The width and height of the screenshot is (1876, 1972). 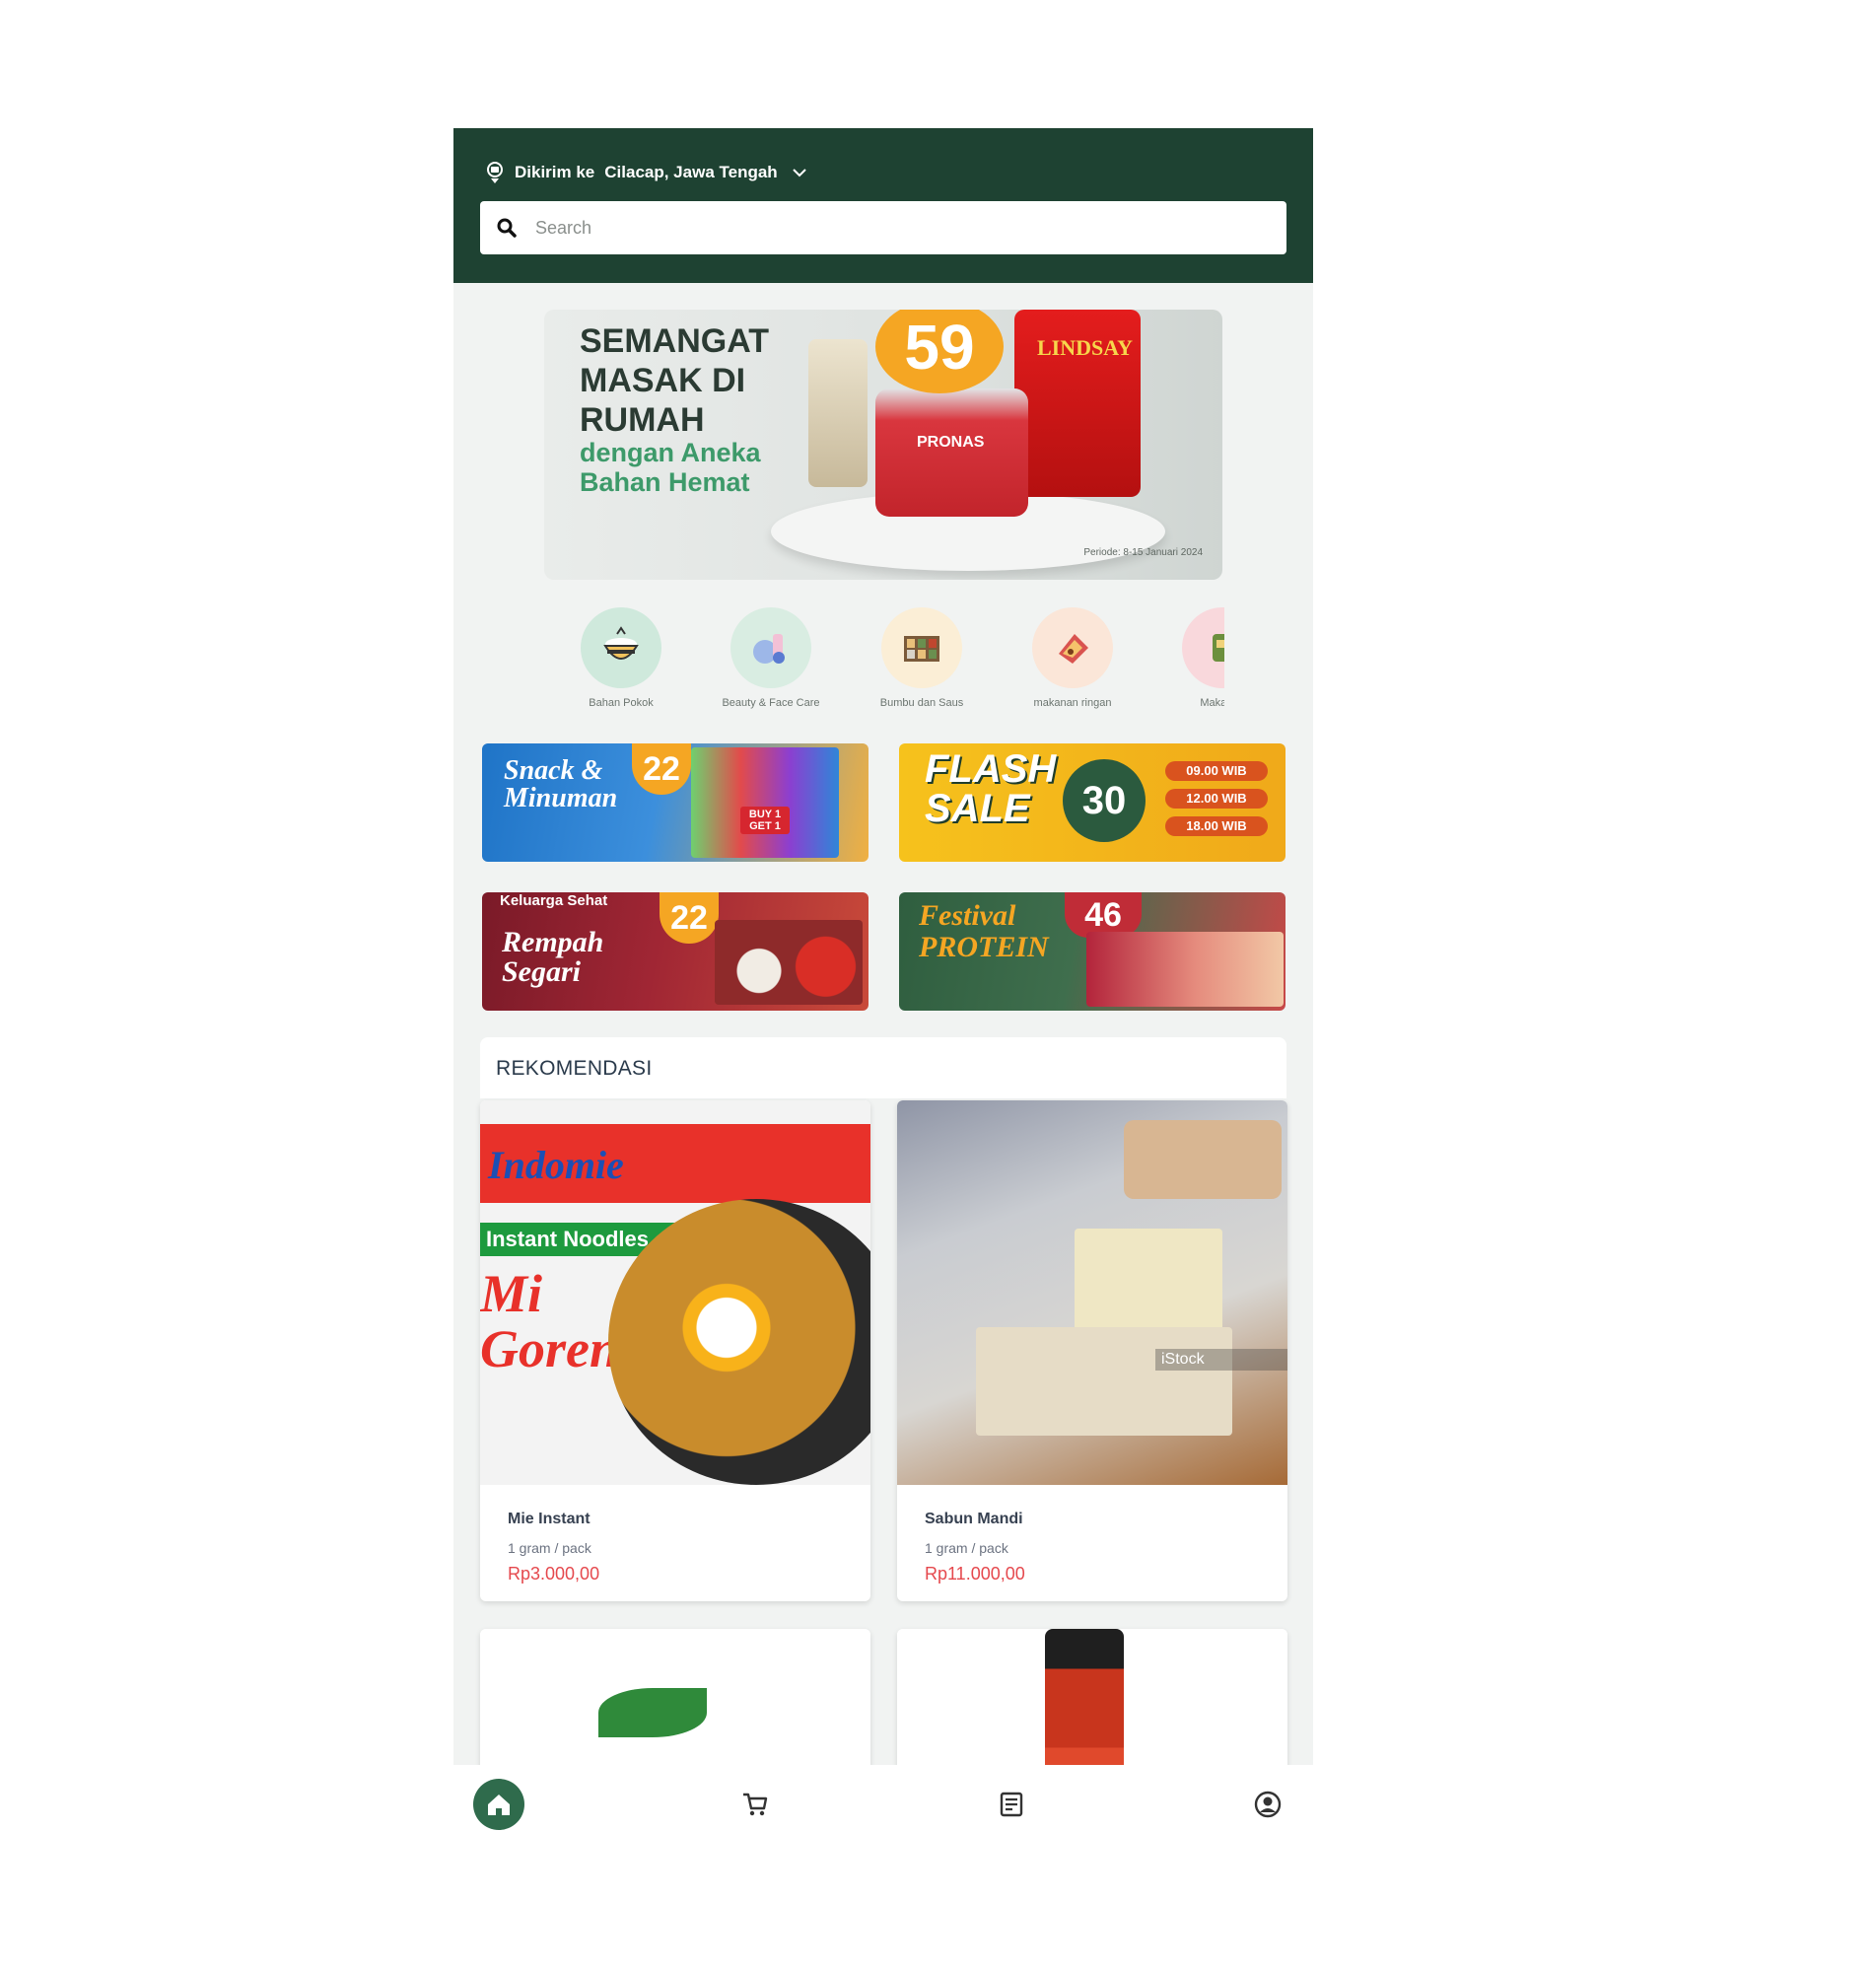 I want to click on nav-home, so click(x=499, y=1805).